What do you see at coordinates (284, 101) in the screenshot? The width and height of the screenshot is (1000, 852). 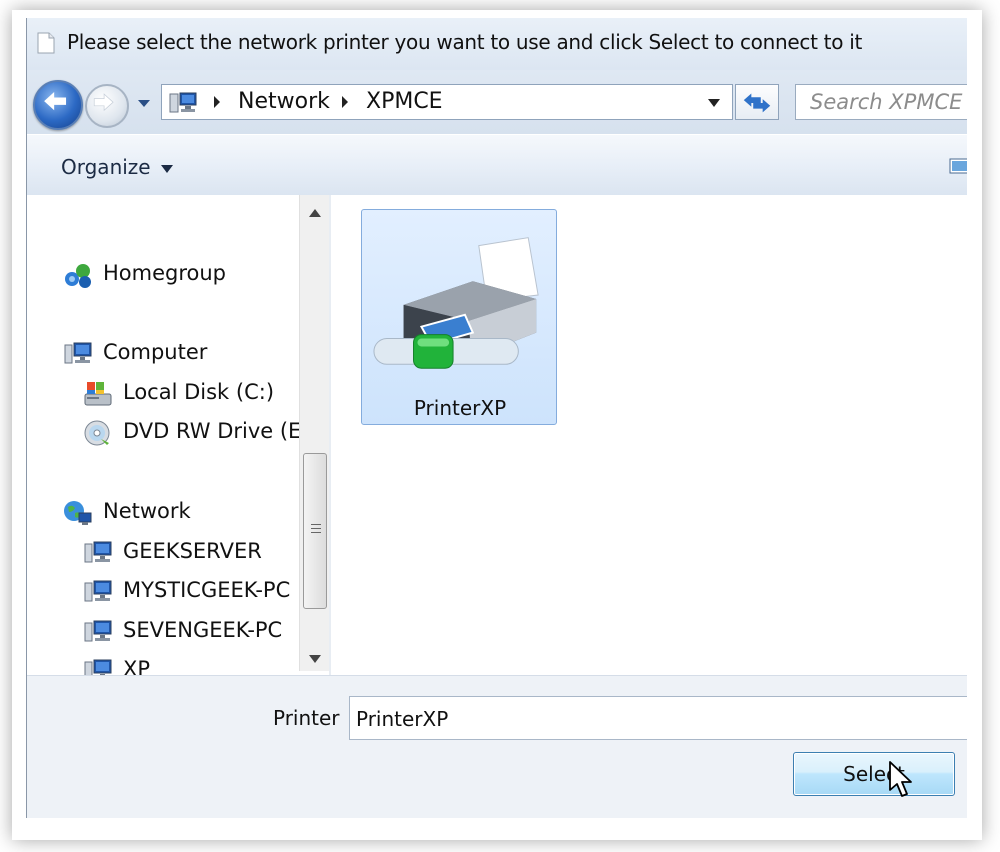 I see `breadcrumb-network: Network` at bounding box center [284, 101].